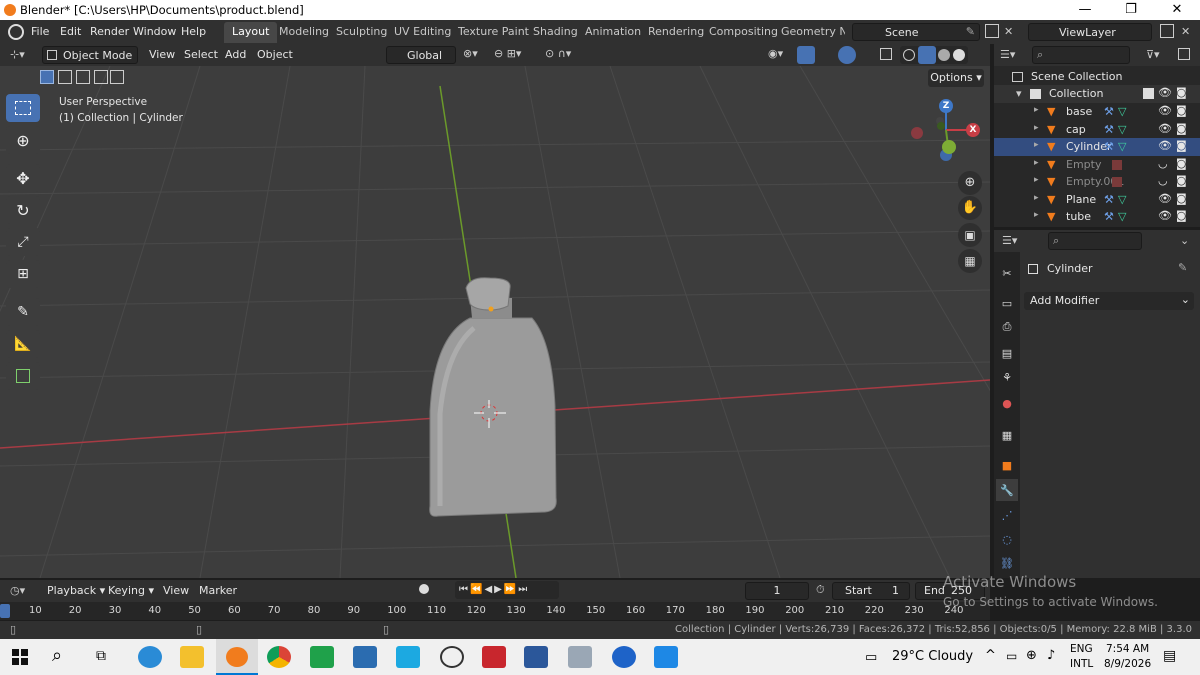 The image size is (1200, 675). What do you see at coordinates (235, 54) in the screenshot?
I see `viewport-menu-add: Add` at bounding box center [235, 54].